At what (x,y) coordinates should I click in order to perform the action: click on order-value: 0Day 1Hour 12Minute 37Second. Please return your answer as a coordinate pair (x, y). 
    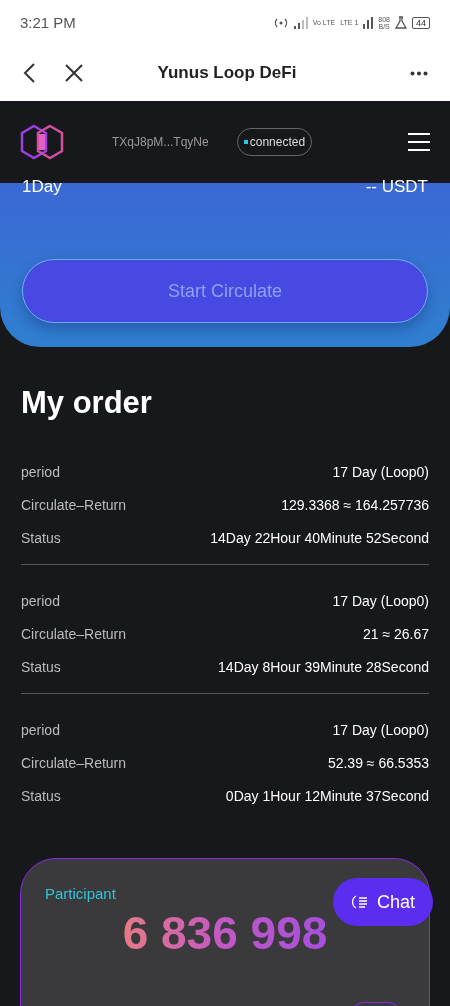
    Looking at the image, I should click on (327, 795).